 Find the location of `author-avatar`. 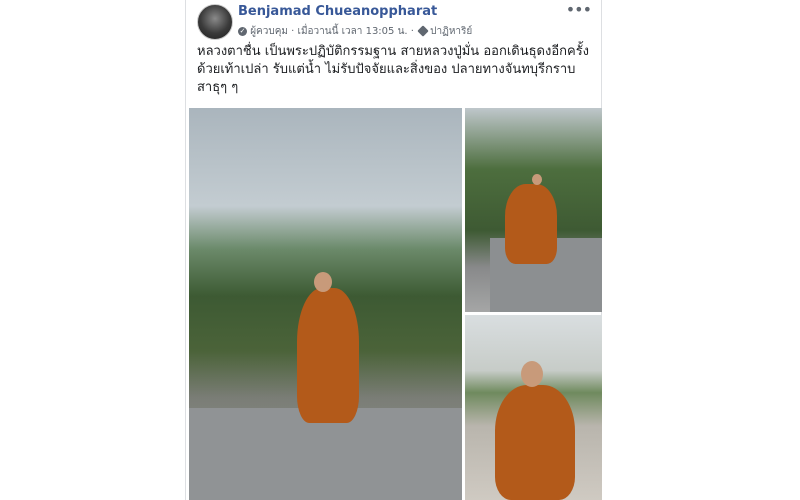

author-avatar is located at coordinates (215, 22).